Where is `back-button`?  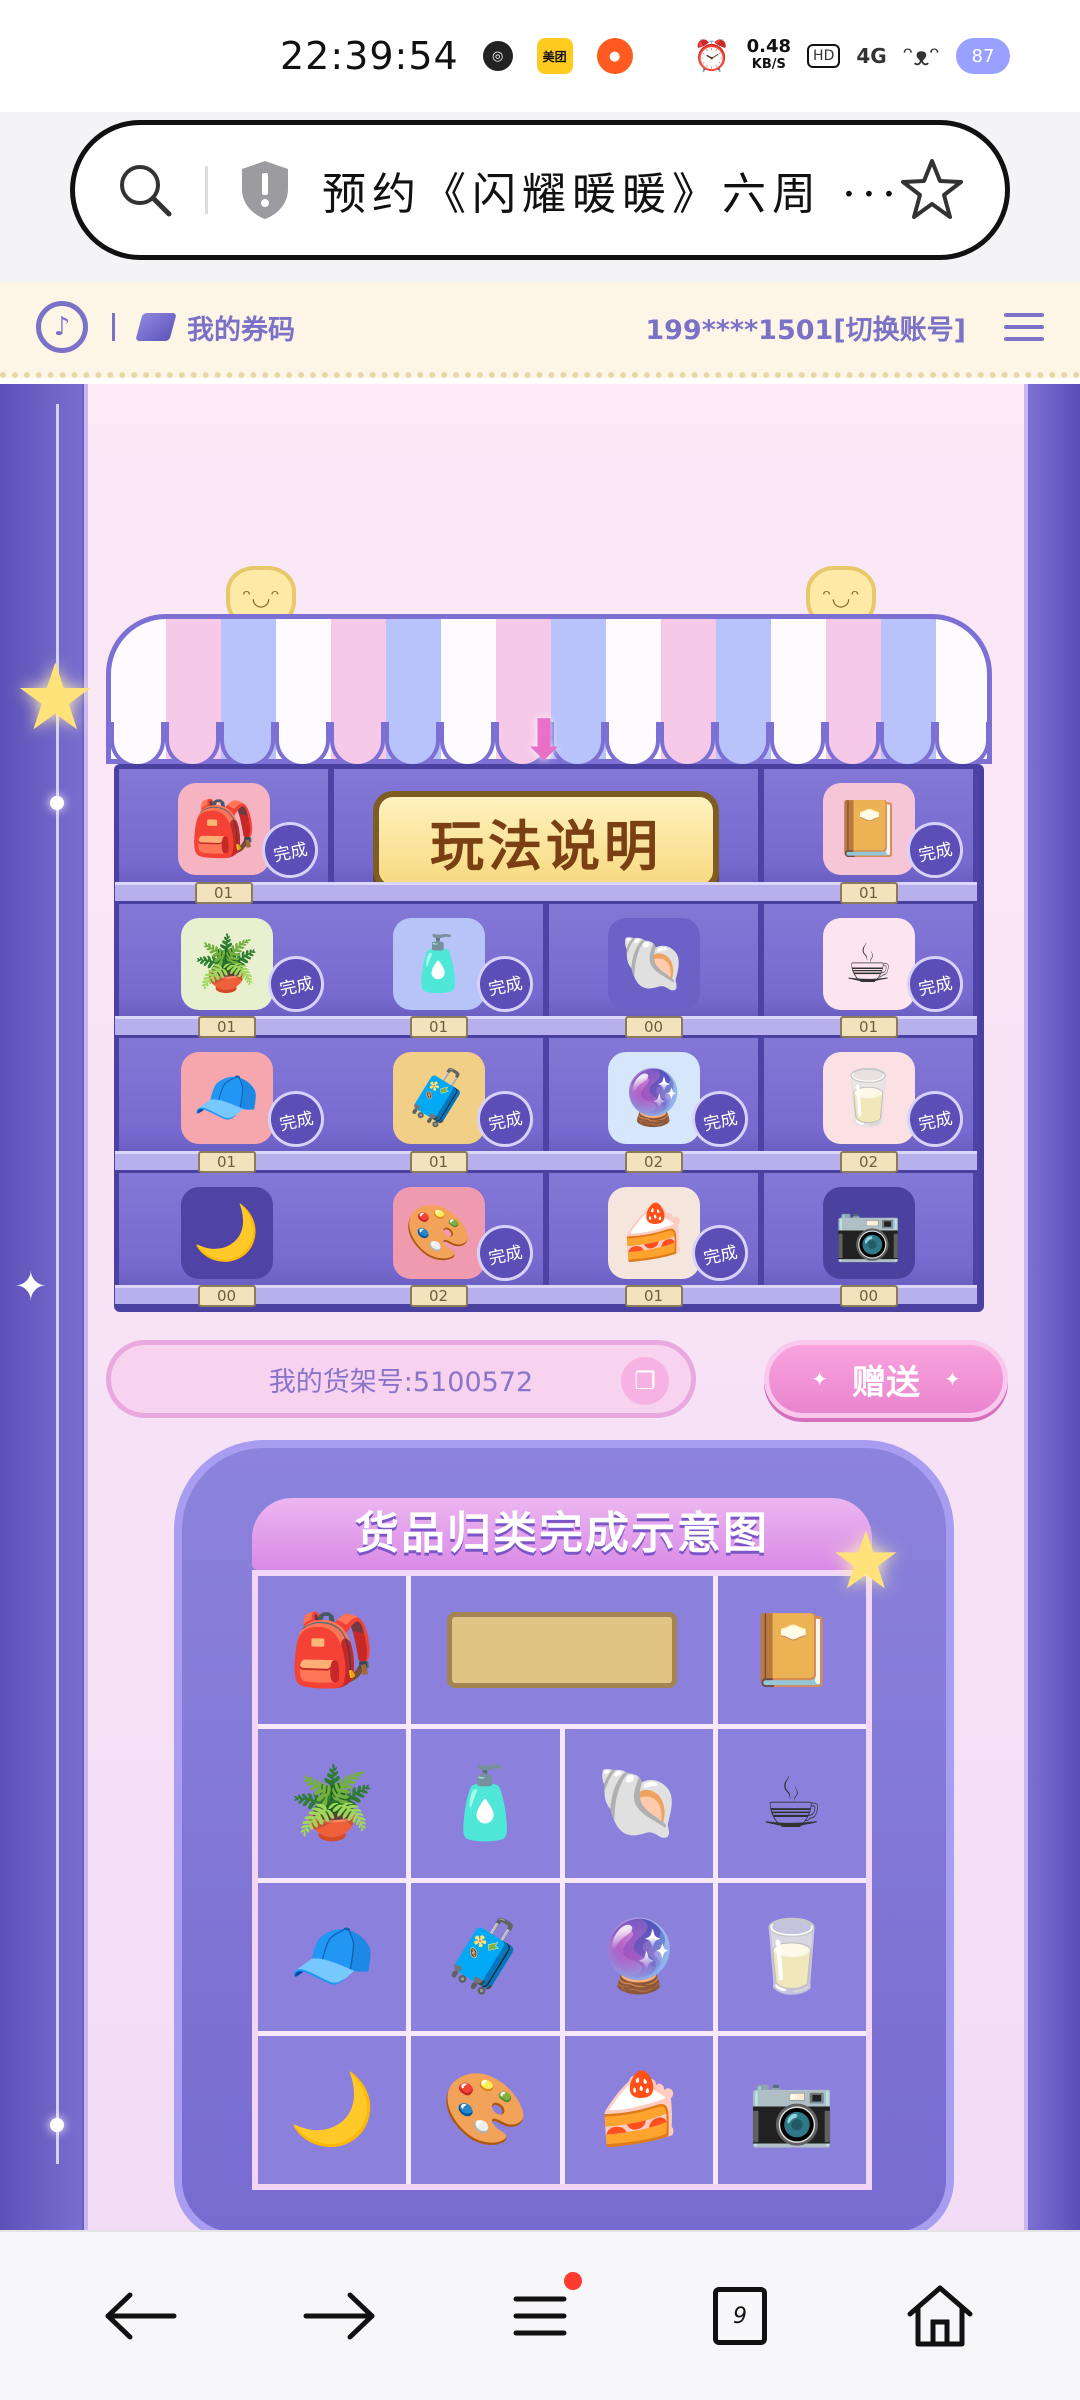 back-button is located at coordinates (140, 2316).